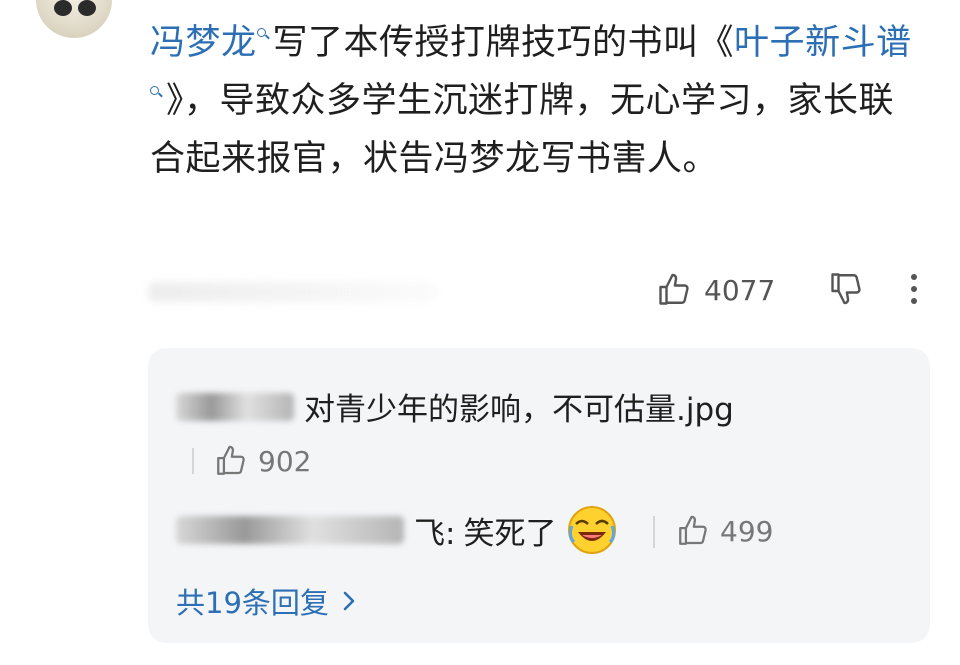 The width and height of the screenshot is (960, 665). I want to click on reply-like-count: 902, so click(285, 461).